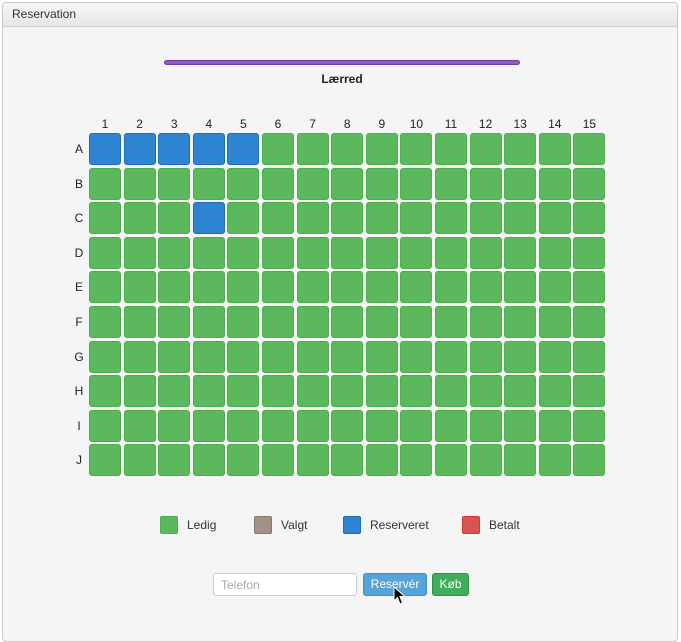 Image resolution: width=681 pixels, height=642 pixels. I want to click on seat-J11, so click(451, 460).